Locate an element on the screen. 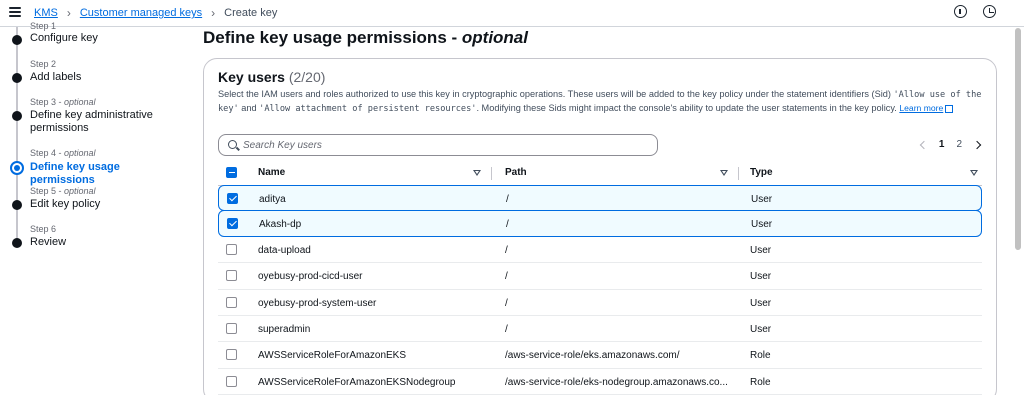 Image resolution: width=1024 pixels, height=395 pixels. search-input is located at coordinates (443, 145).